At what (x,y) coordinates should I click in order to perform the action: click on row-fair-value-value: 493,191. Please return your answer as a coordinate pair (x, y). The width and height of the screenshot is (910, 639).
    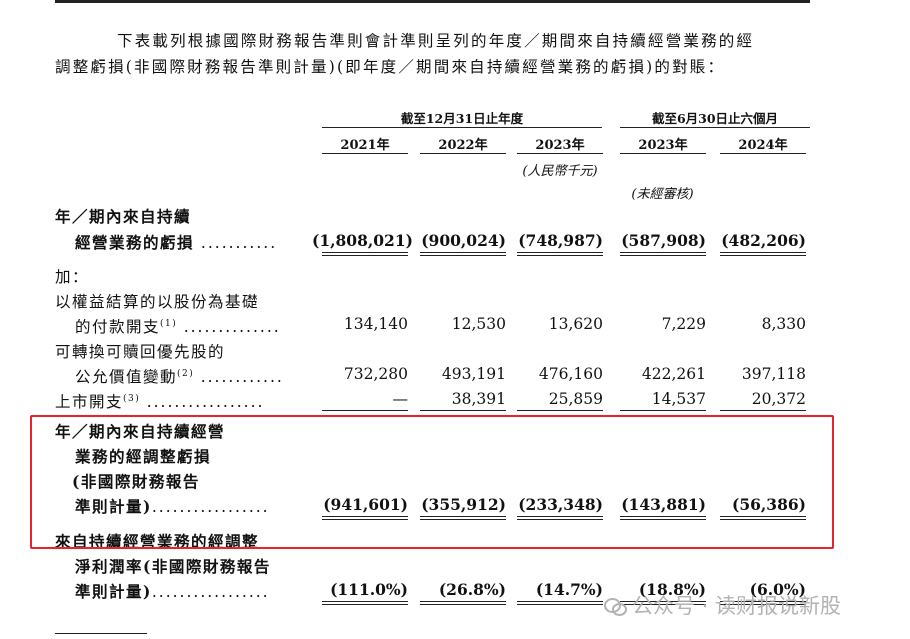
    Looking at the image, I should click on (473, 374).